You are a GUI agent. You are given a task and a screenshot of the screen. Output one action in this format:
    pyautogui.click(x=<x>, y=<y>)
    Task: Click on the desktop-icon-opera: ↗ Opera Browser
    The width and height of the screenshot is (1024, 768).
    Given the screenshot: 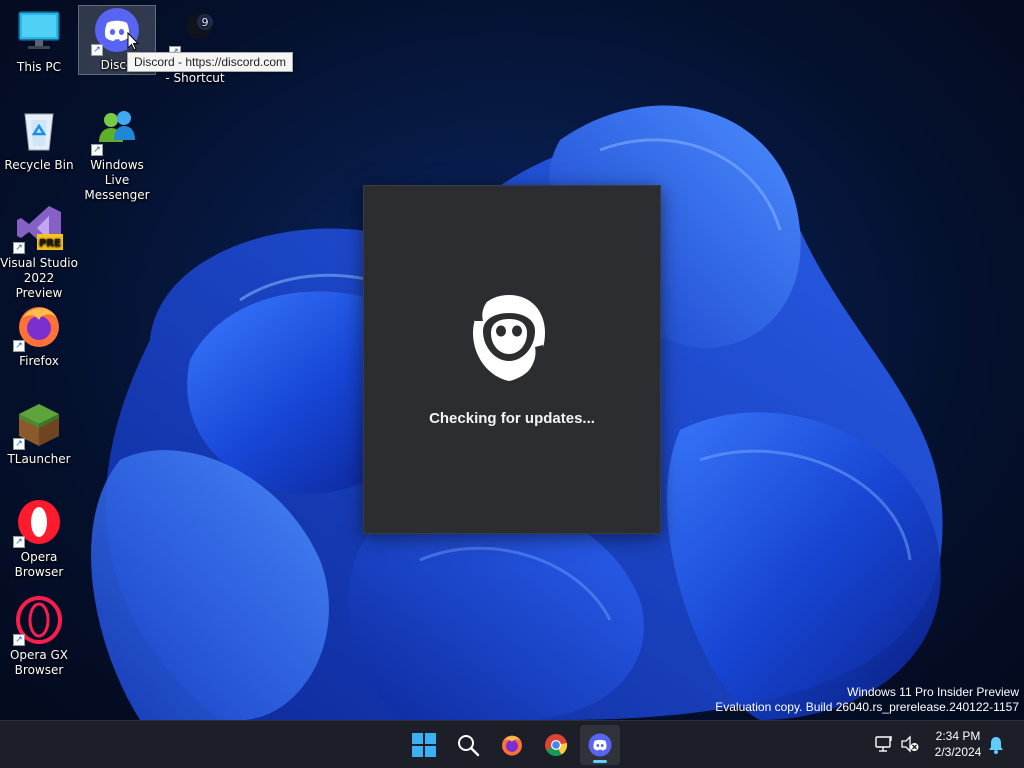 What is the action you would take?
    pyautogui.click(x=39, y=539)
    